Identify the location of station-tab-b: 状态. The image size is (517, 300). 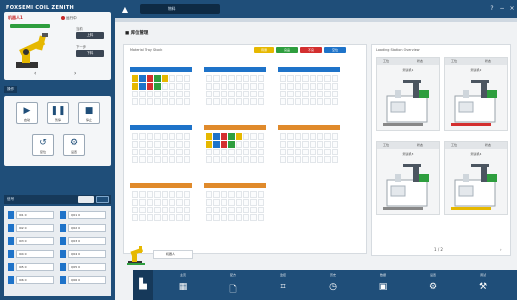
(420, 145).